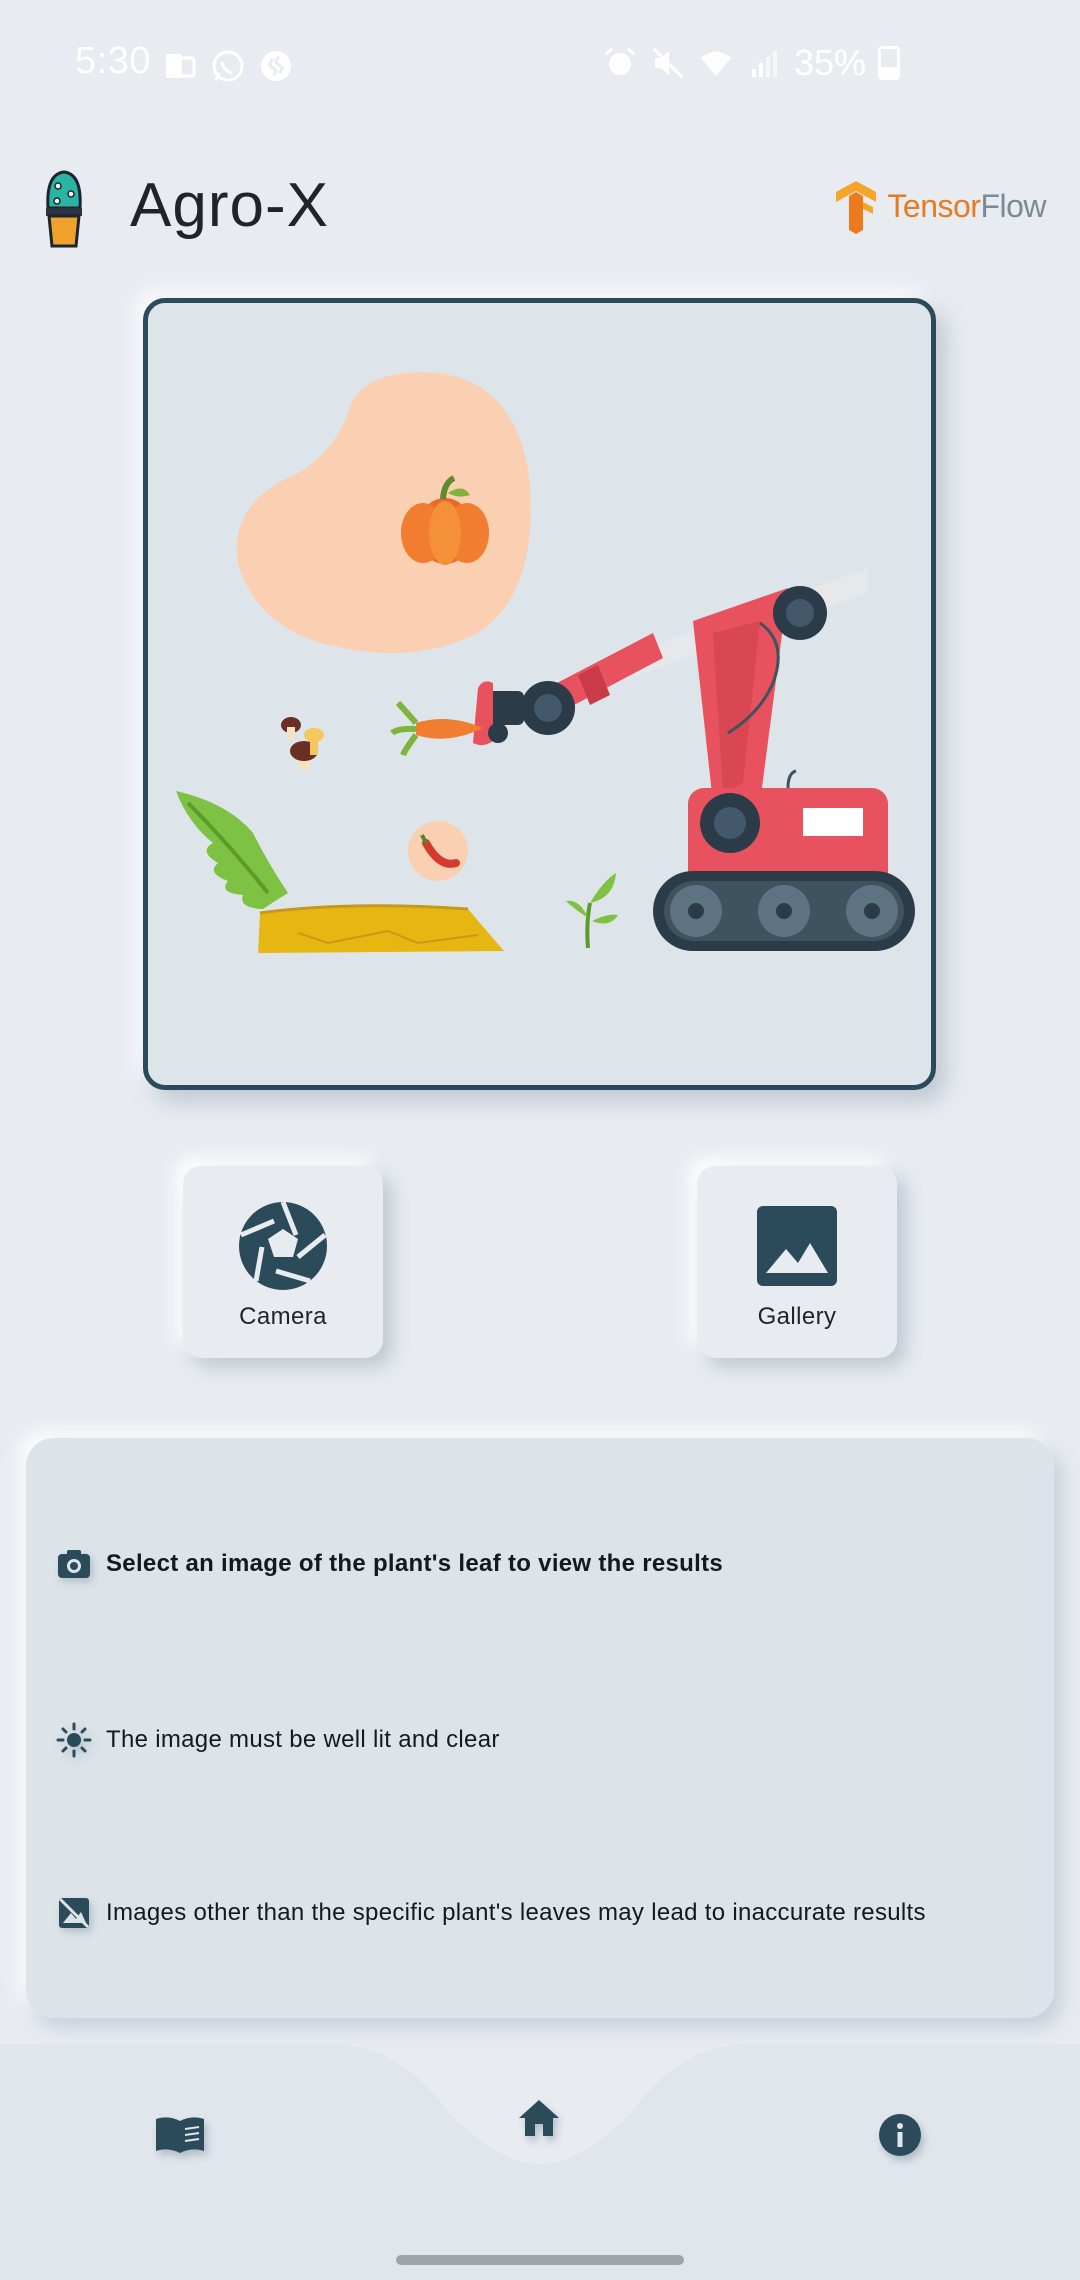 This screenshot has width=1080, height=2280. I want to click on status-bar: 5:30 35%, so click(540, 67).